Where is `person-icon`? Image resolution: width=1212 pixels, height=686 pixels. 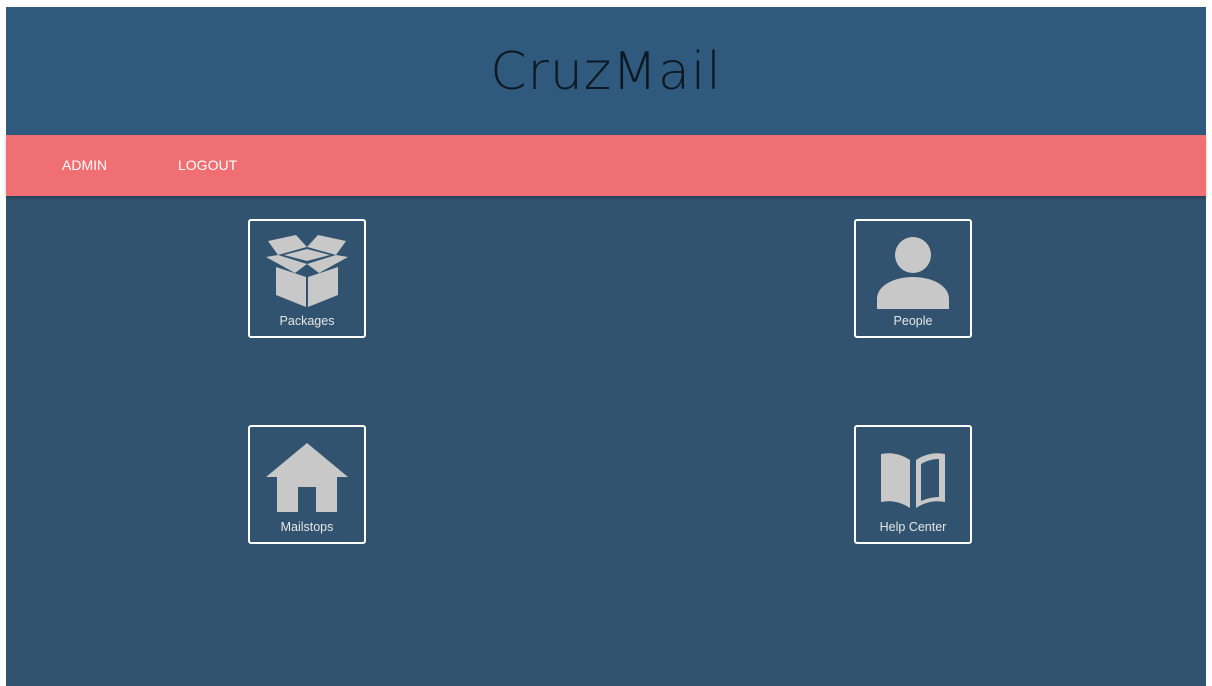
person-icon is located at coordinates (913, 271).